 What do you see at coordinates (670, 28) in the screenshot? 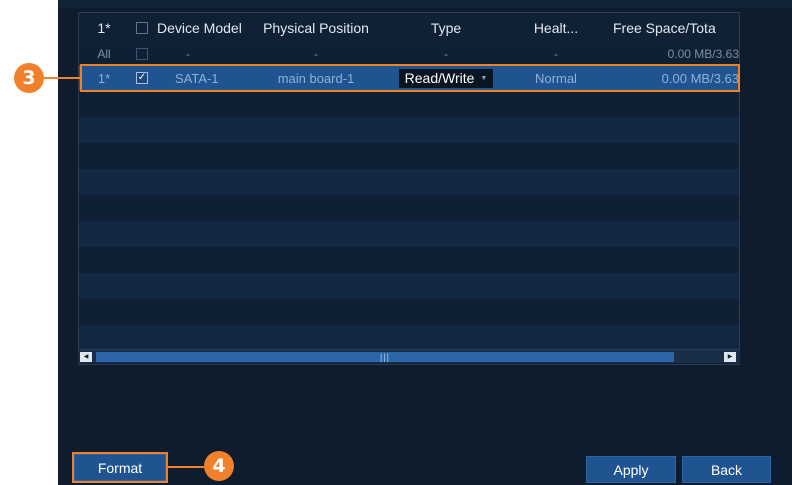
I see `header-free-space: Free Space/Tota` at bounding box center [670, 28].